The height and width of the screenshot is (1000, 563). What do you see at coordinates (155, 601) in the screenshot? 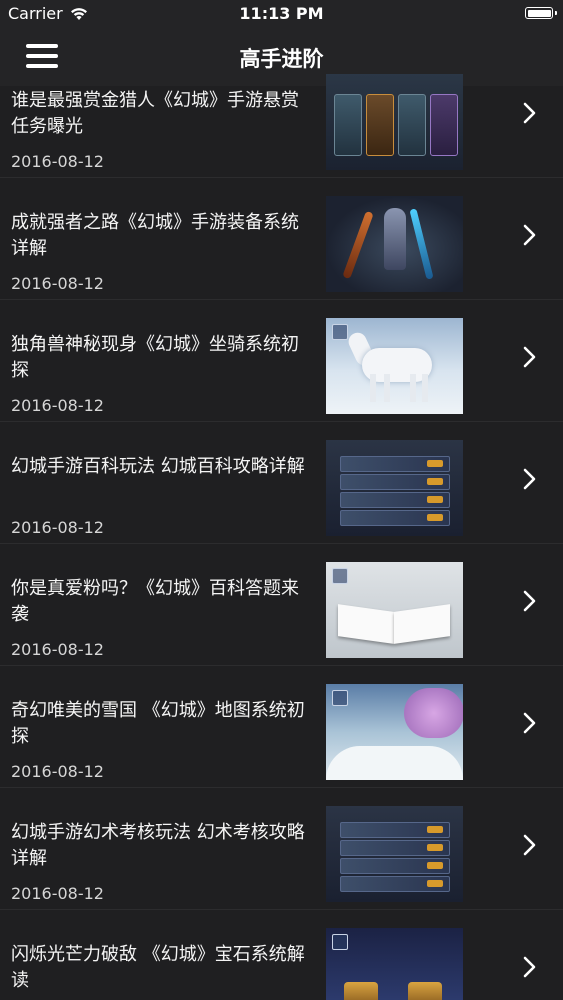
I see `article-title: 你是真爱粉吗？《幻城》百科答题来袭` at bounding box center [155, 601].